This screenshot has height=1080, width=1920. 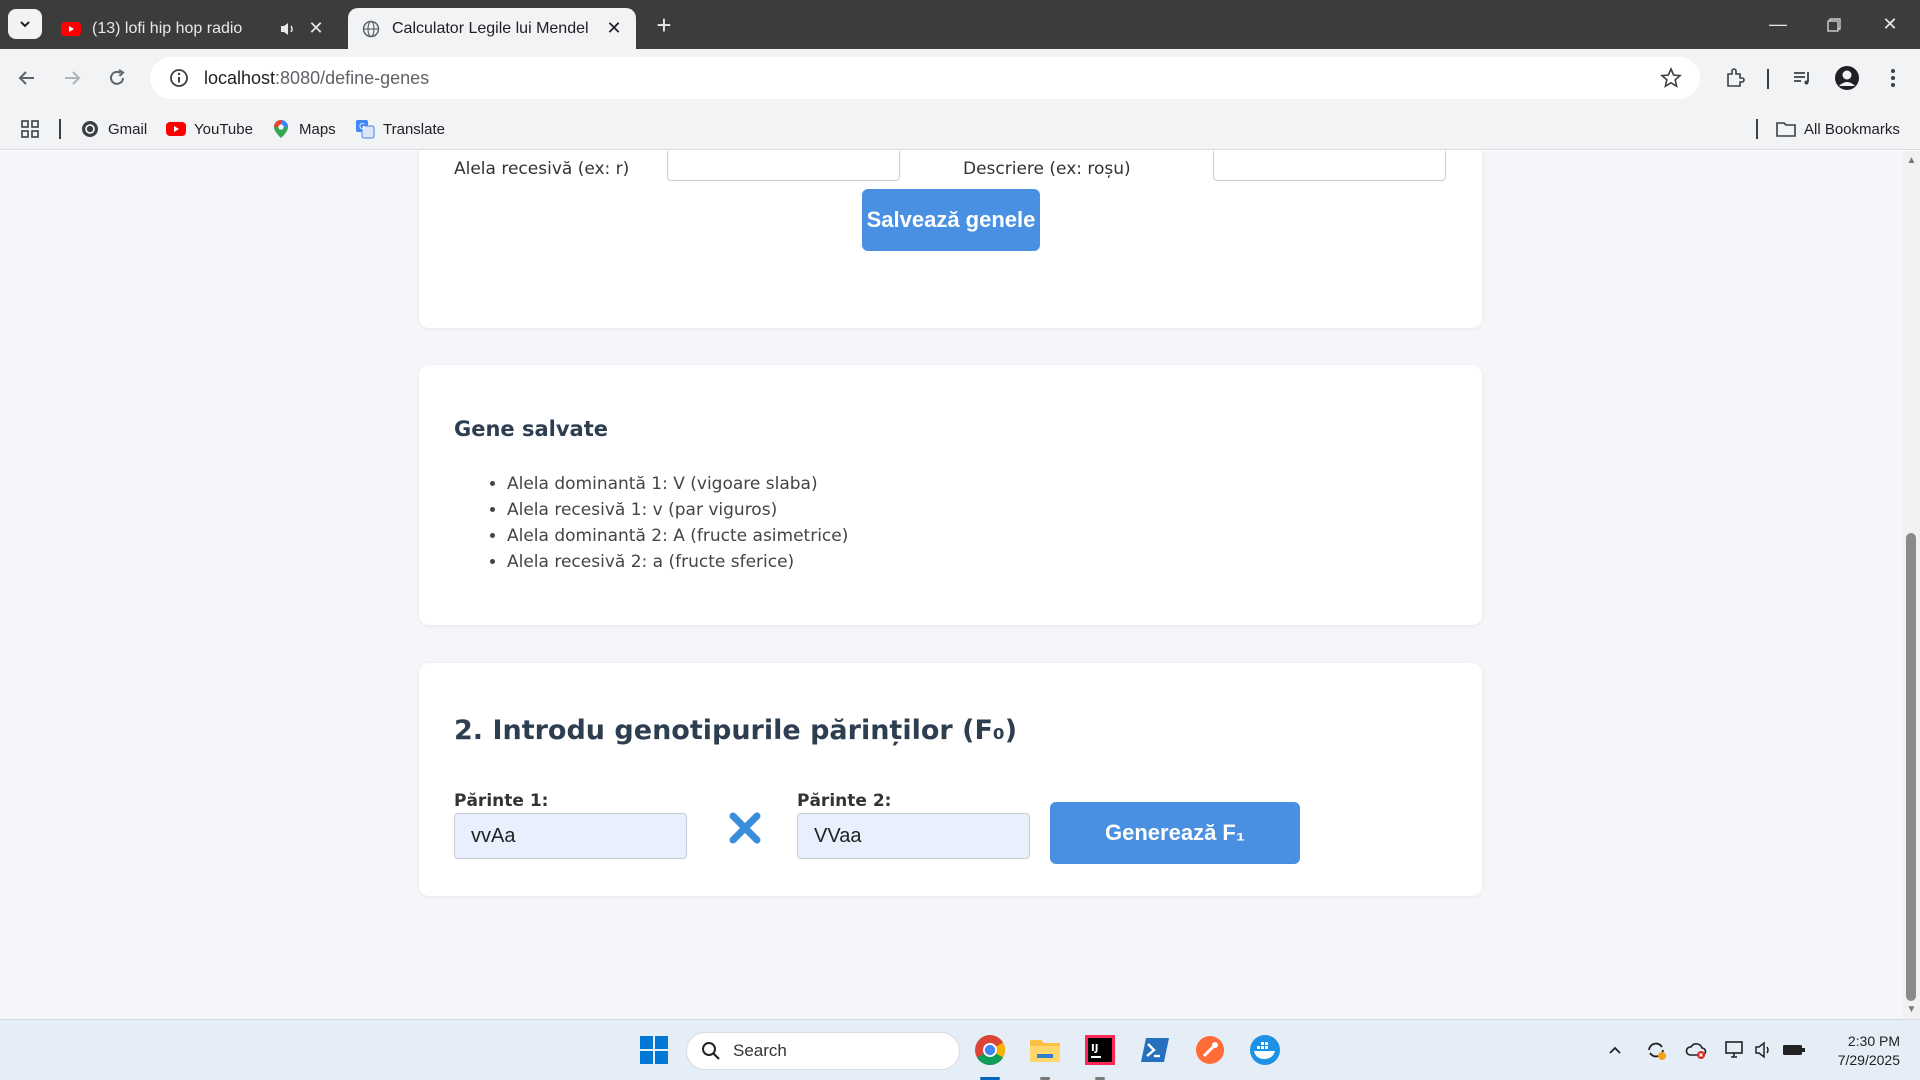 I want to click on list-item: Alela recesivă 1: v (par viguros), so click(x=677, y=510).